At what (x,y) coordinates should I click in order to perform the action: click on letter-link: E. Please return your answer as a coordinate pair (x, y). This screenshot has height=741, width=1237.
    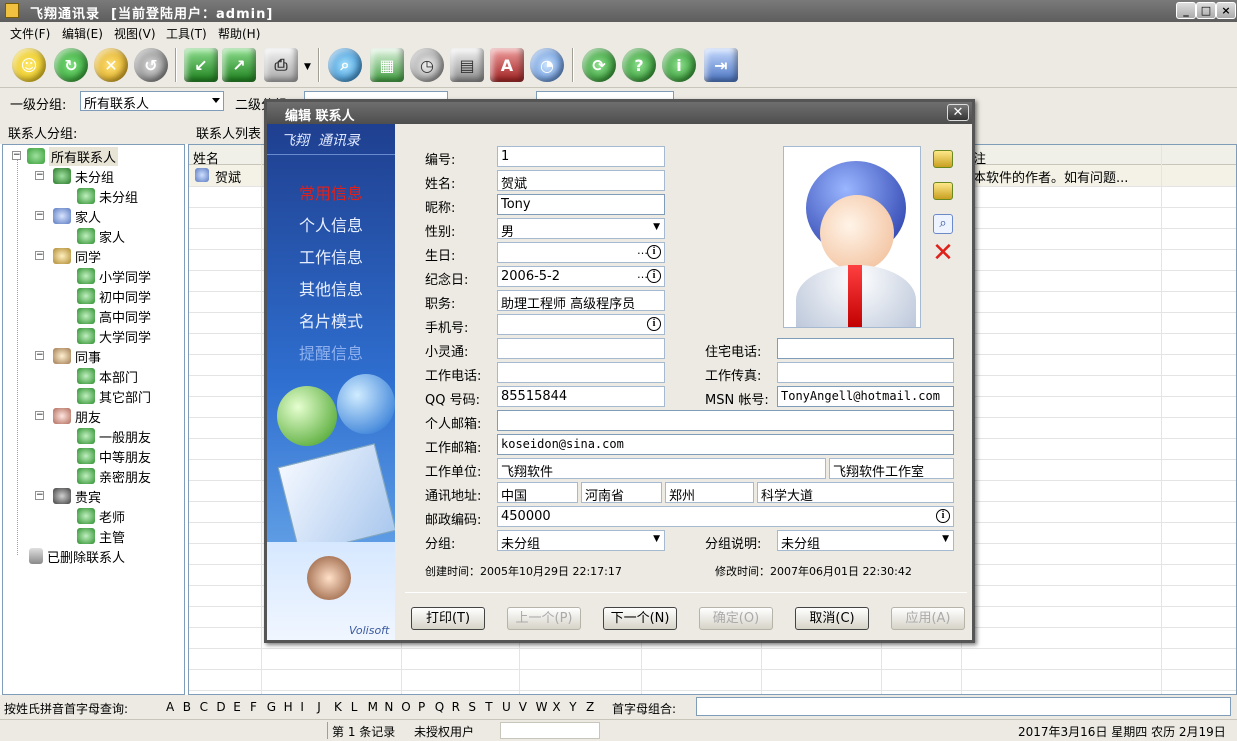
    Looking at the image, I should click on (237, 707).